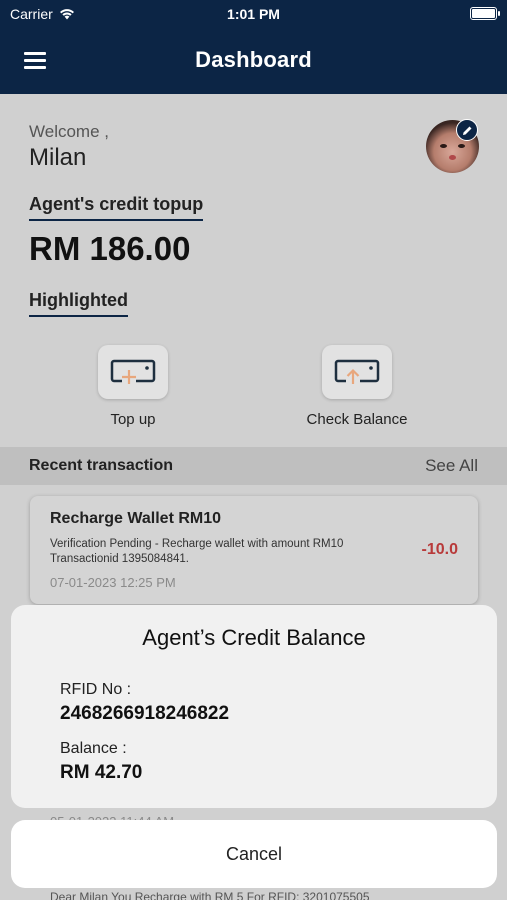 Image resolution: width=507 pixels, height=900 pixels. I want to click on status-bar: Carrier 1:01 PM, so click(253, 14).